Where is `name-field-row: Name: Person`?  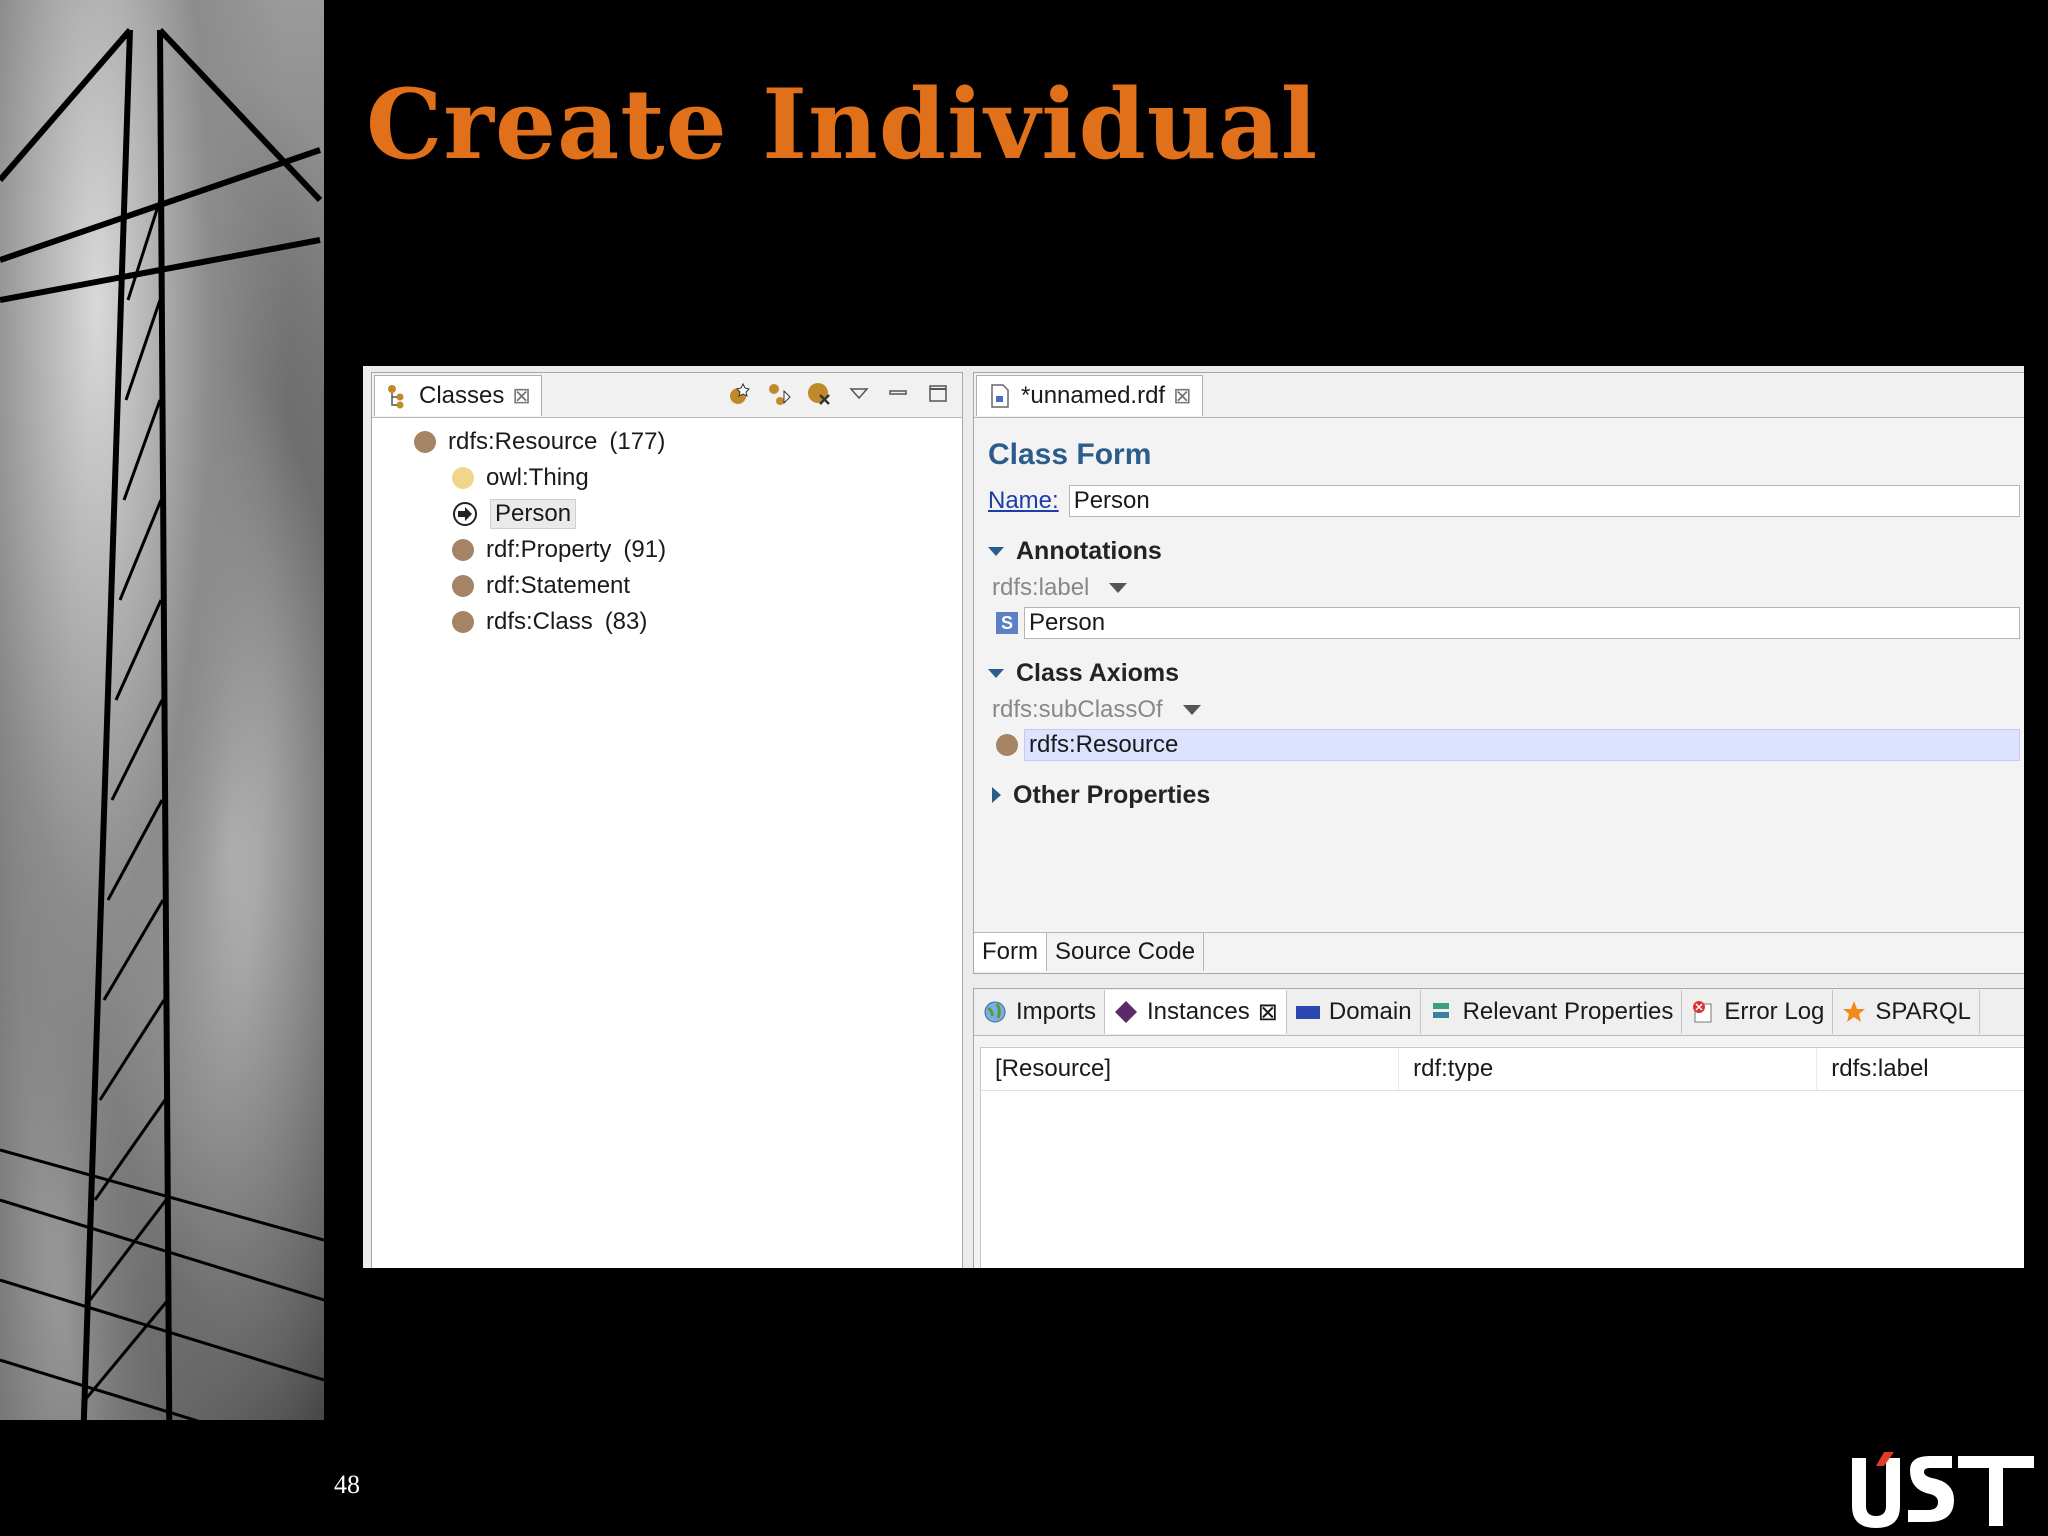 name-field-row: Name: Person is located at coordinates (1504, 501).